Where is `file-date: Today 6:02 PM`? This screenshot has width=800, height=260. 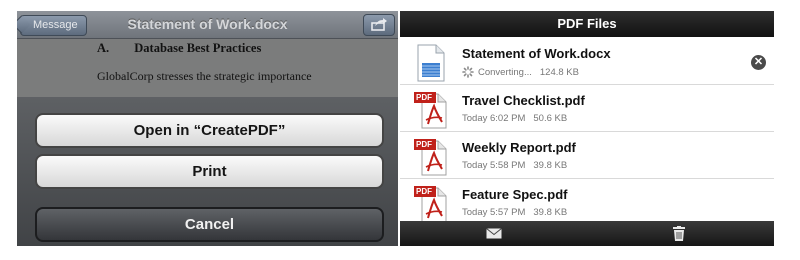 file-date: Today 6:02 PM is located at coordinates (494, 118).